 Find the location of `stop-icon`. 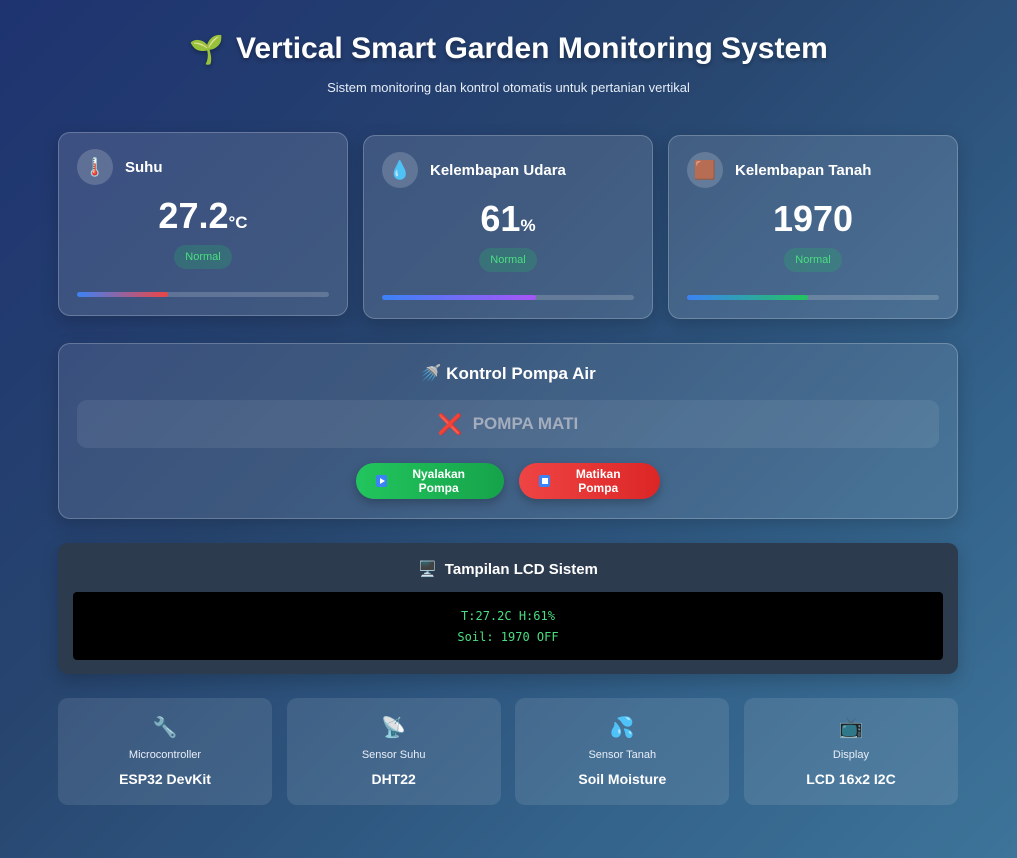

stop-icon is located at coordinates (545, 481).